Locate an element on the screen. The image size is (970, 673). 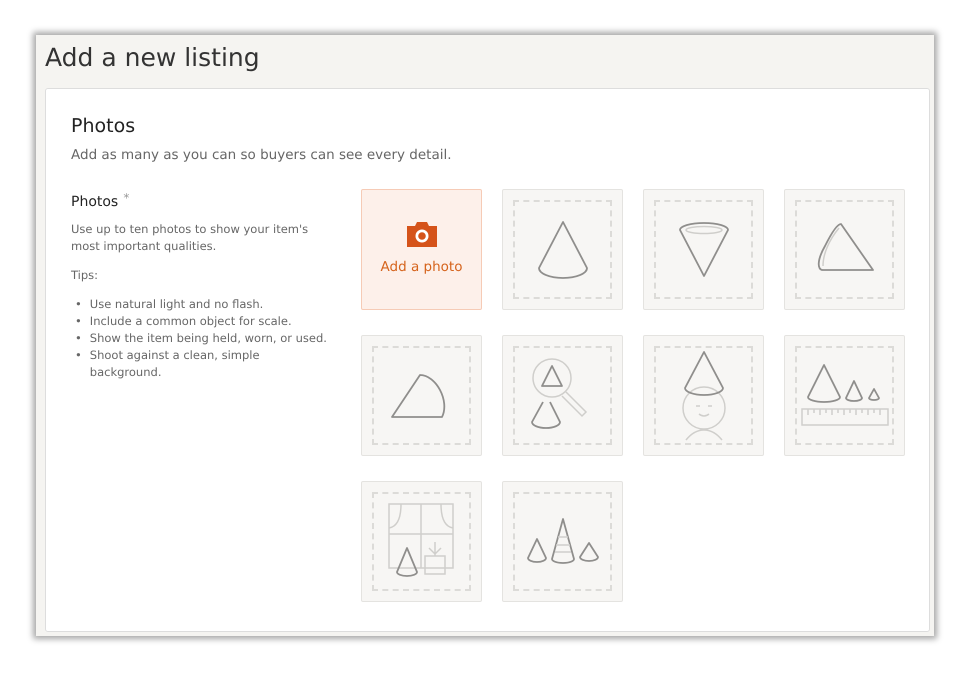
required-mark: * is located at coordinates (126, 198).